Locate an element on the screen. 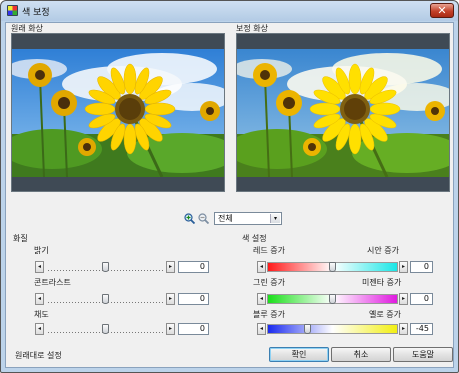  red-cyan-value-field: 0 is located at coordinates (421, 267).